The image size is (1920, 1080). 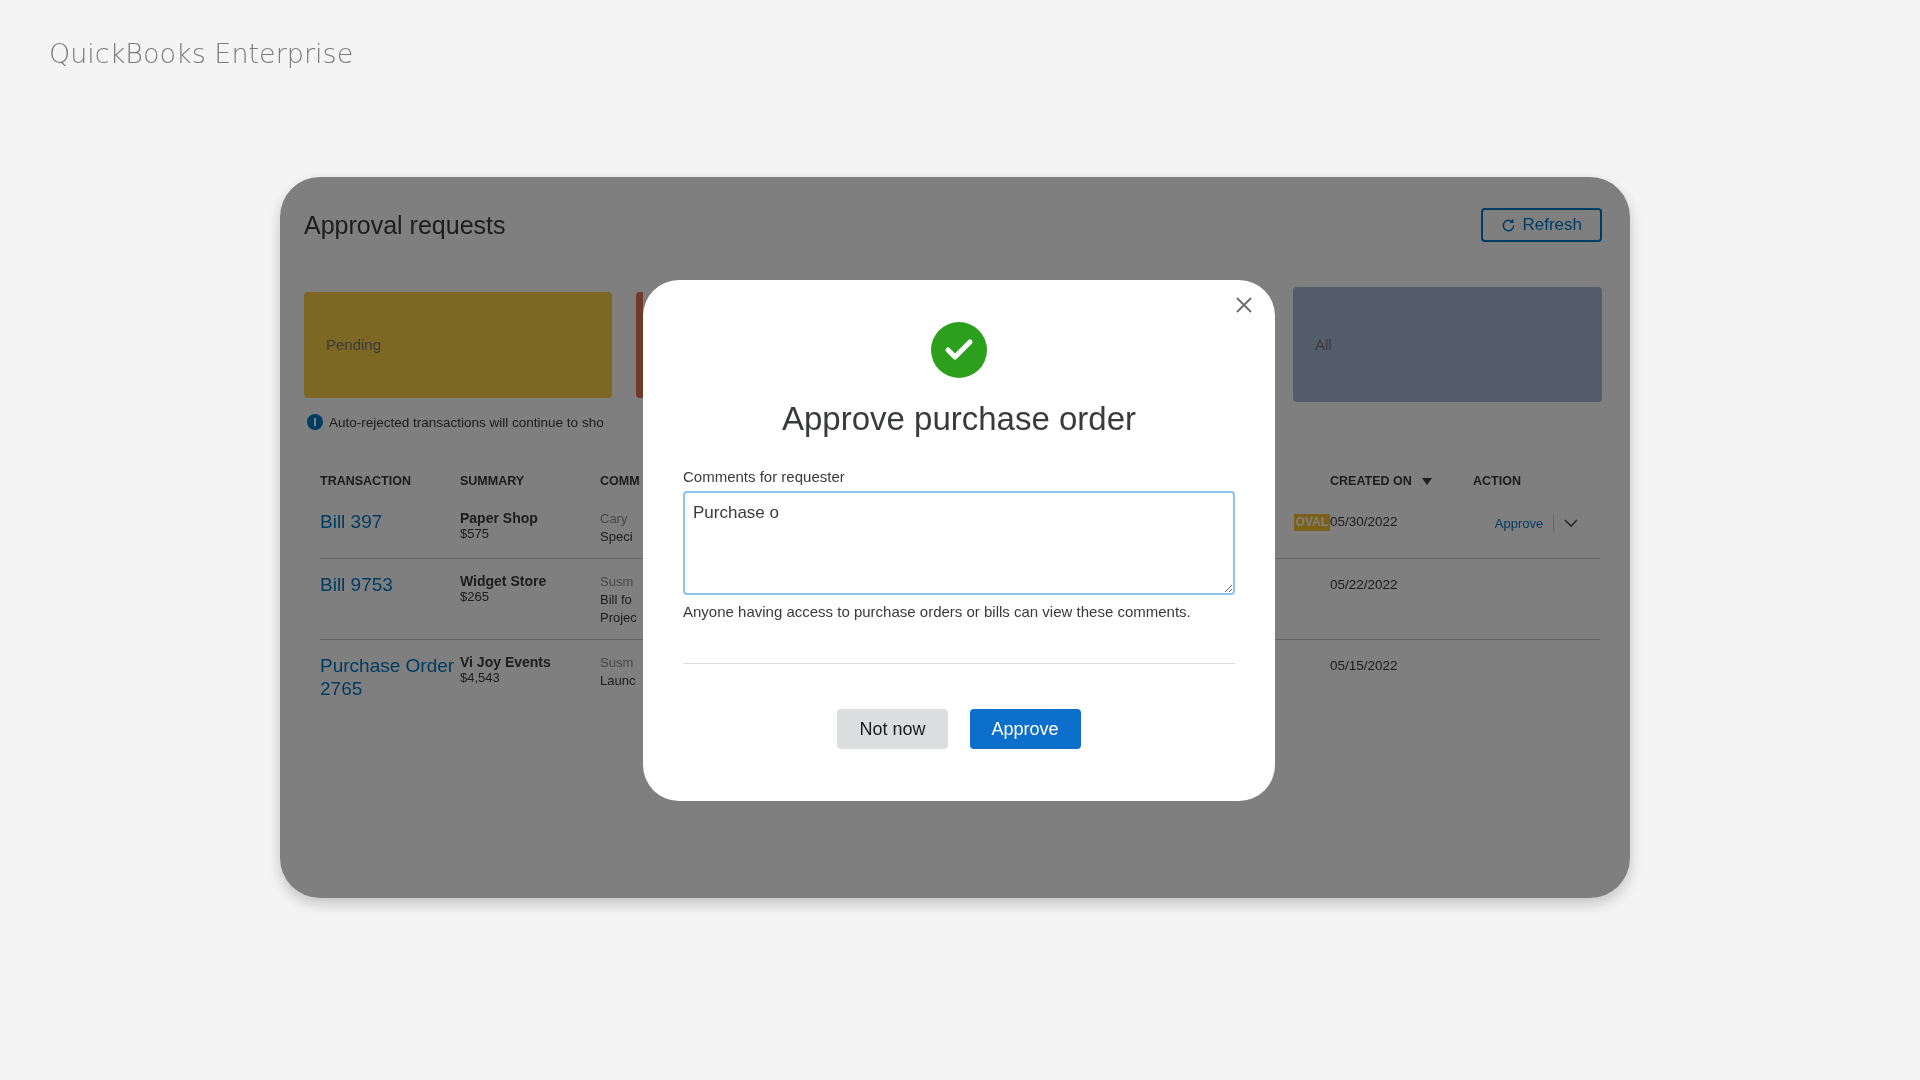 What do you see at coordinates (1364, 521) in the screenshot?
I see `created-date: 05/30/2022` at bounding box center [1364, 521].